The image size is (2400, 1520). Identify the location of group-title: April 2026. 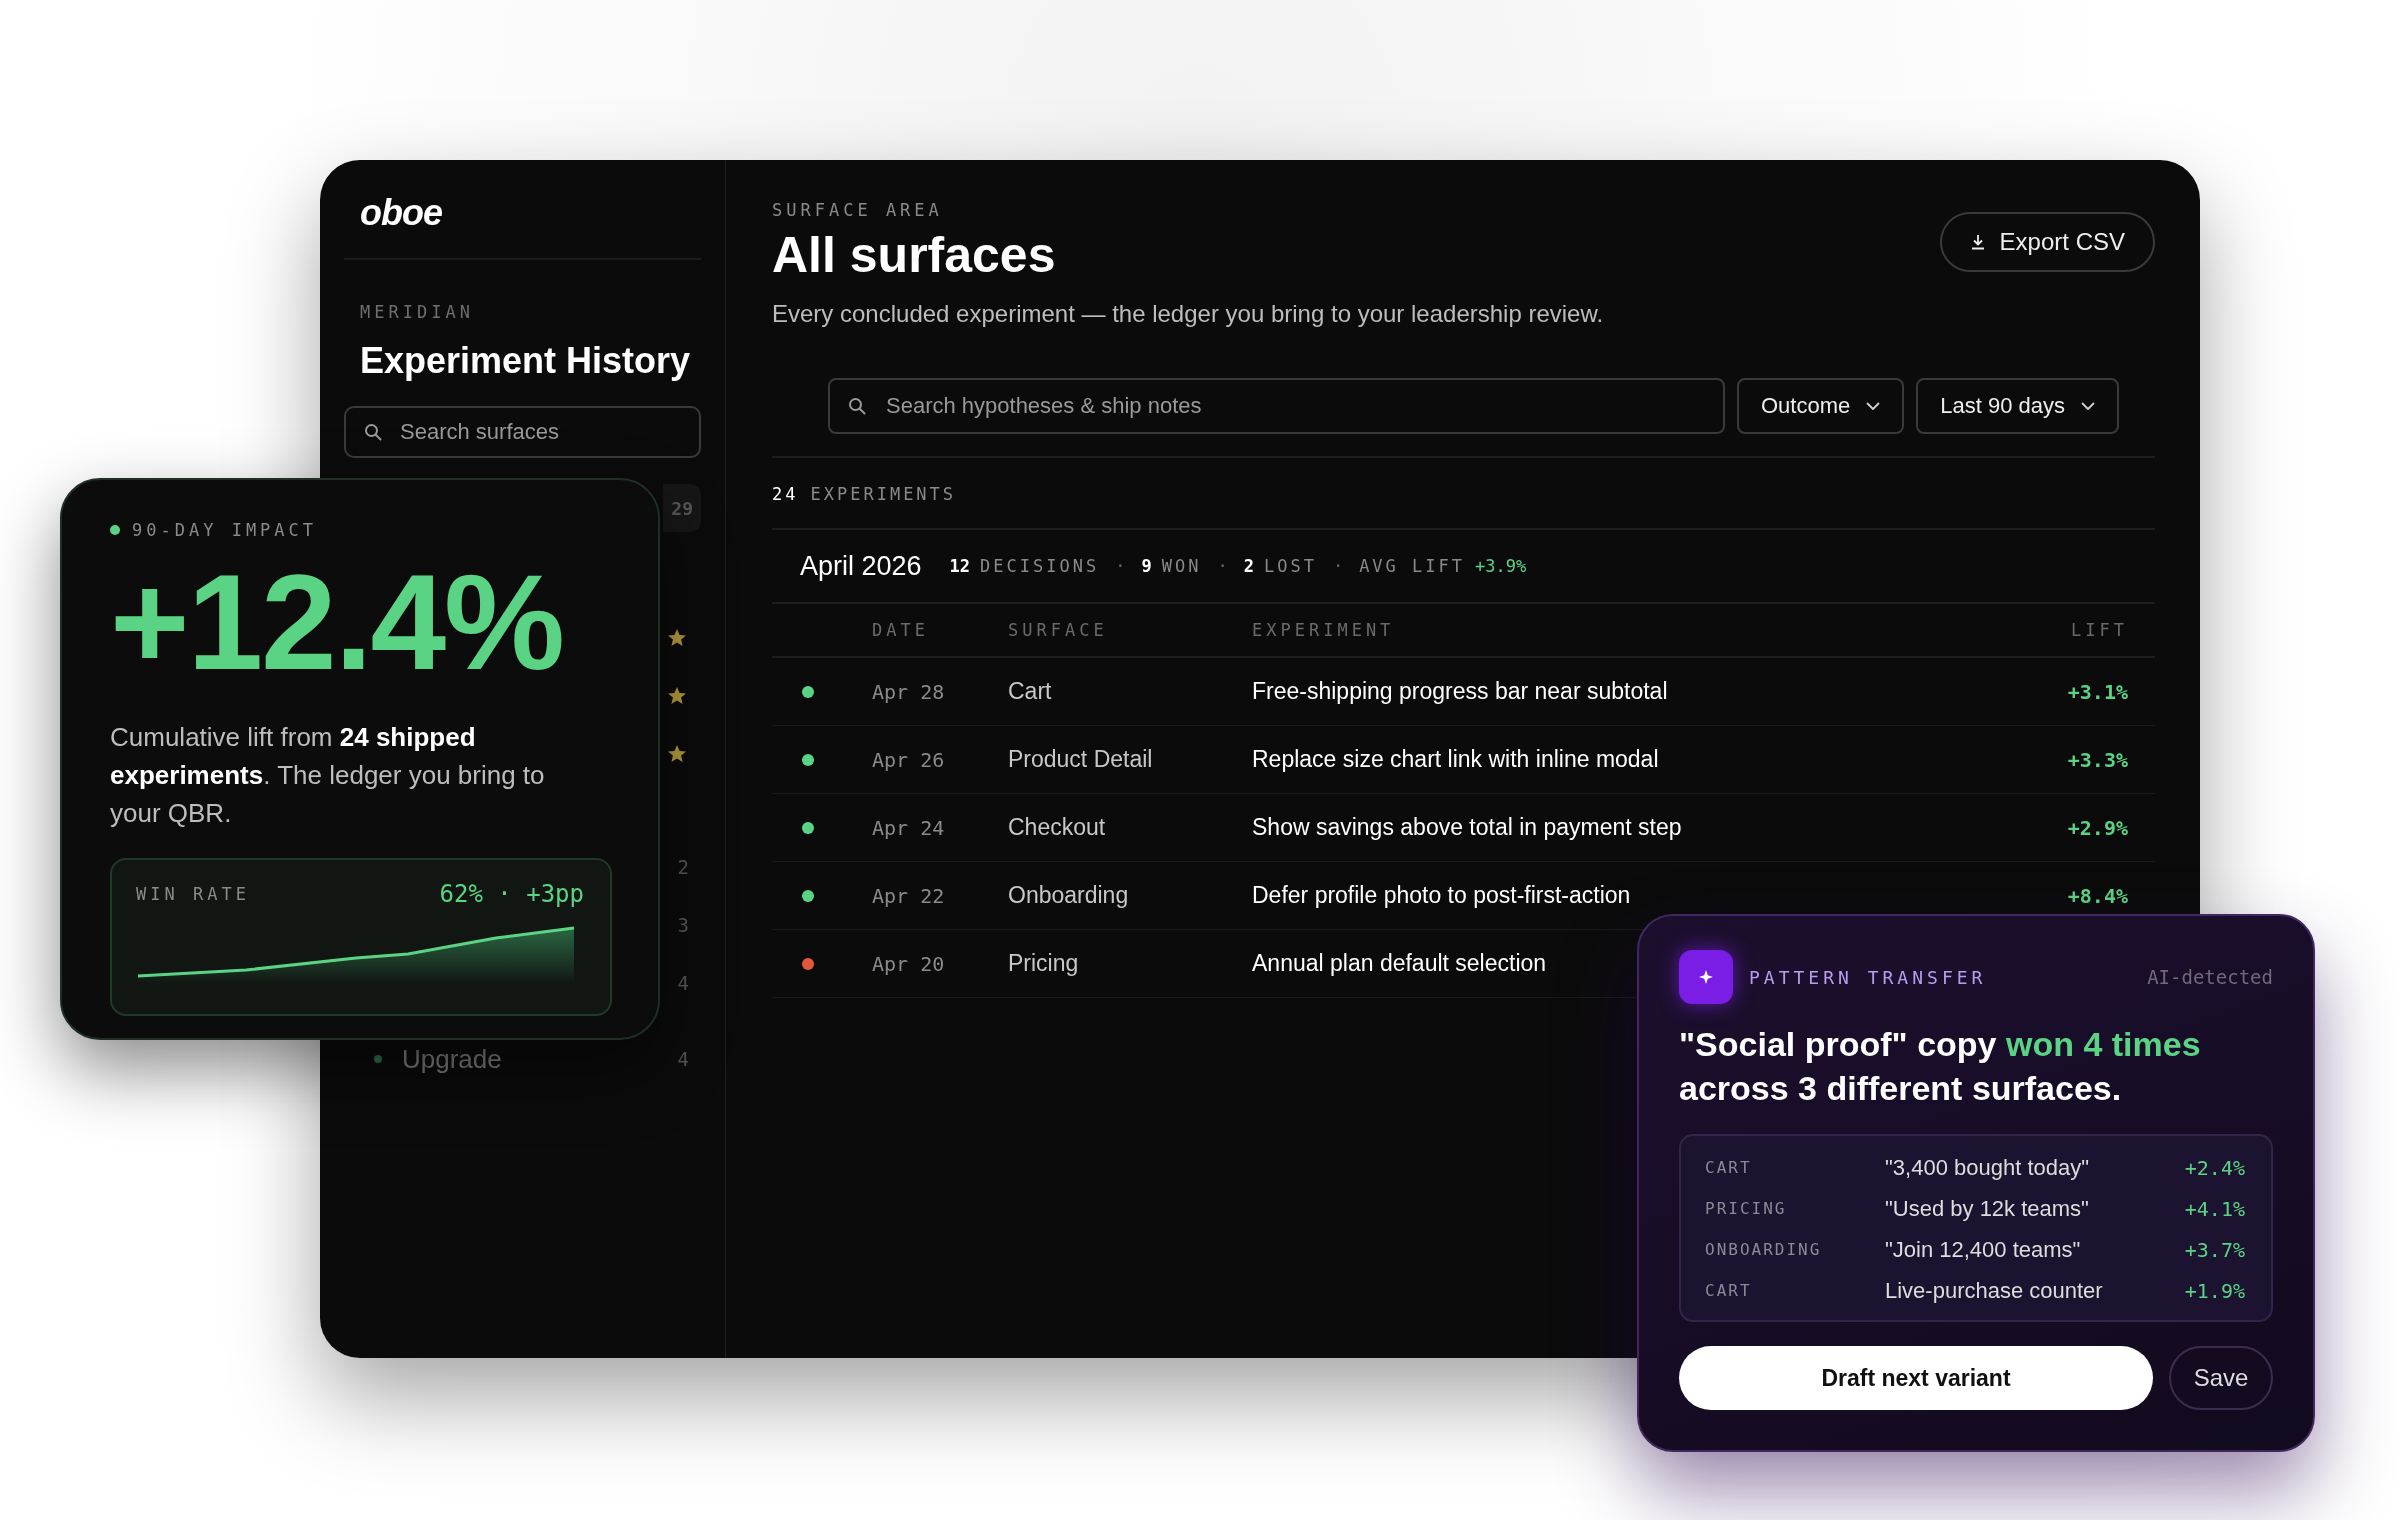
(861, 566).